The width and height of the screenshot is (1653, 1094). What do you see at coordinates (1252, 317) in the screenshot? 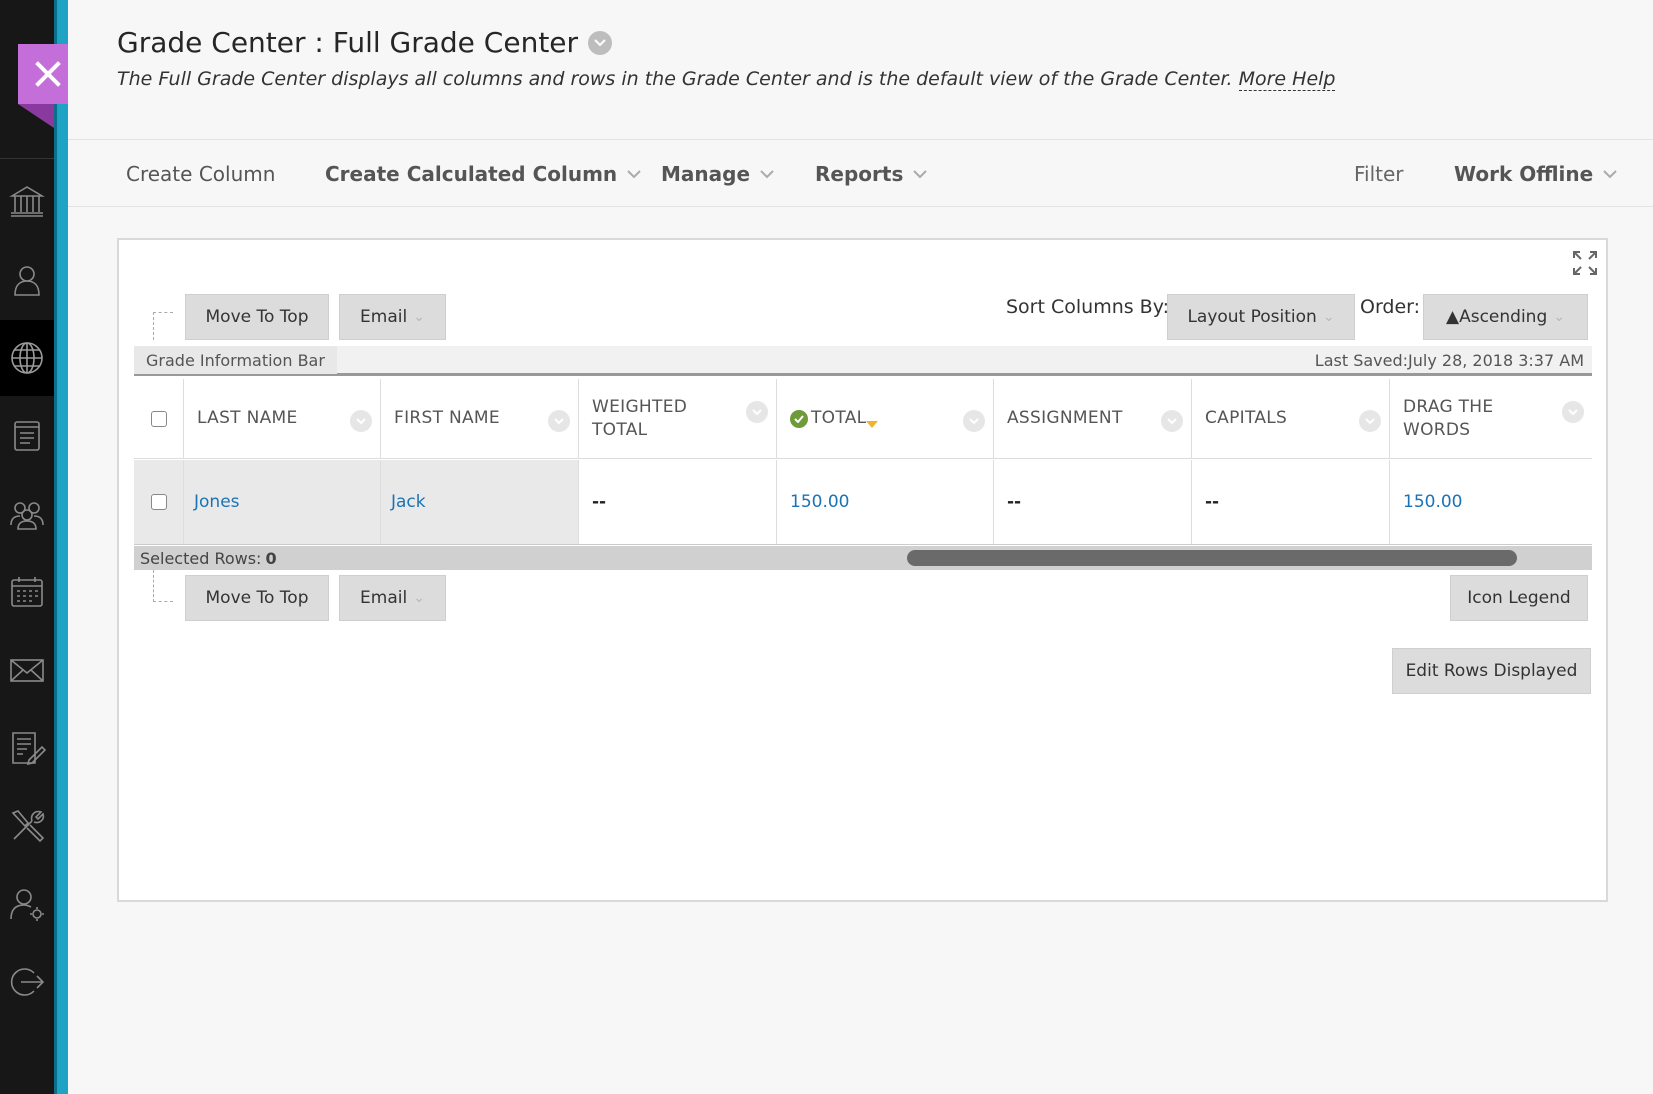
I see `sort-value: Layout Position` at bounding box center [1252, 317].